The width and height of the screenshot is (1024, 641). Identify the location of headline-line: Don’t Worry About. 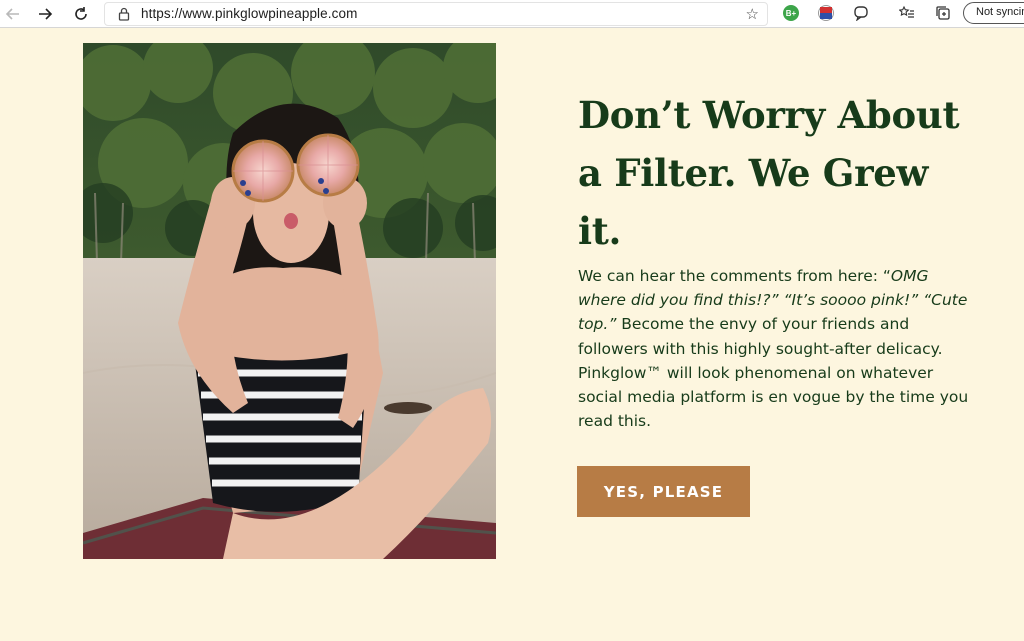
(769, 115).